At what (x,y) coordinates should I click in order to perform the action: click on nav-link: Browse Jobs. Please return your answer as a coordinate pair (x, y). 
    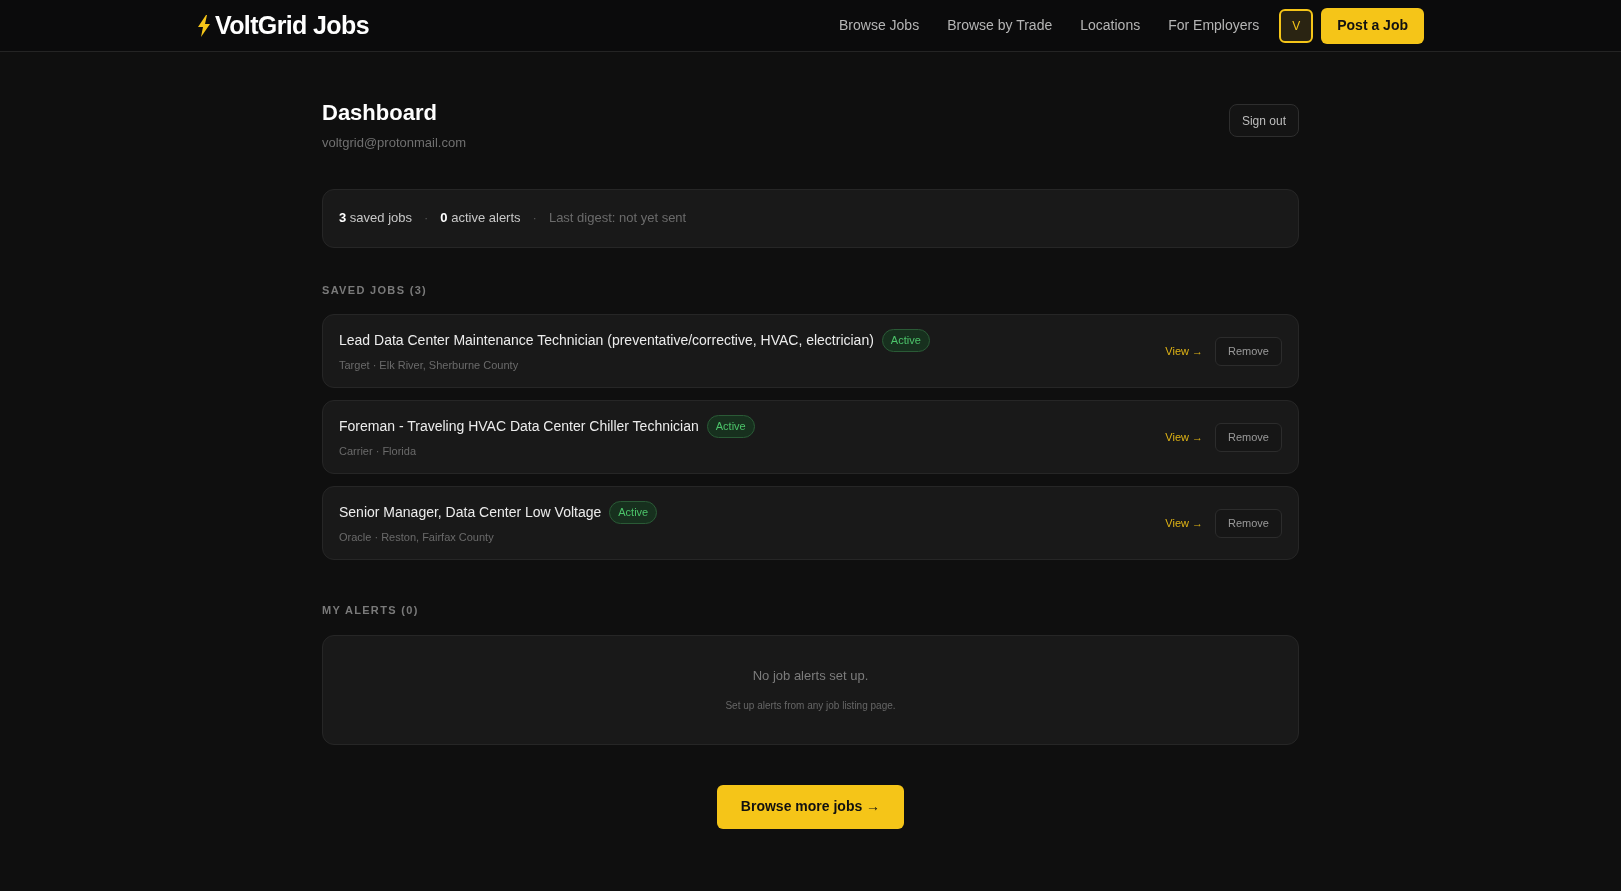
    Looking at the image, I should click on (879, 25).